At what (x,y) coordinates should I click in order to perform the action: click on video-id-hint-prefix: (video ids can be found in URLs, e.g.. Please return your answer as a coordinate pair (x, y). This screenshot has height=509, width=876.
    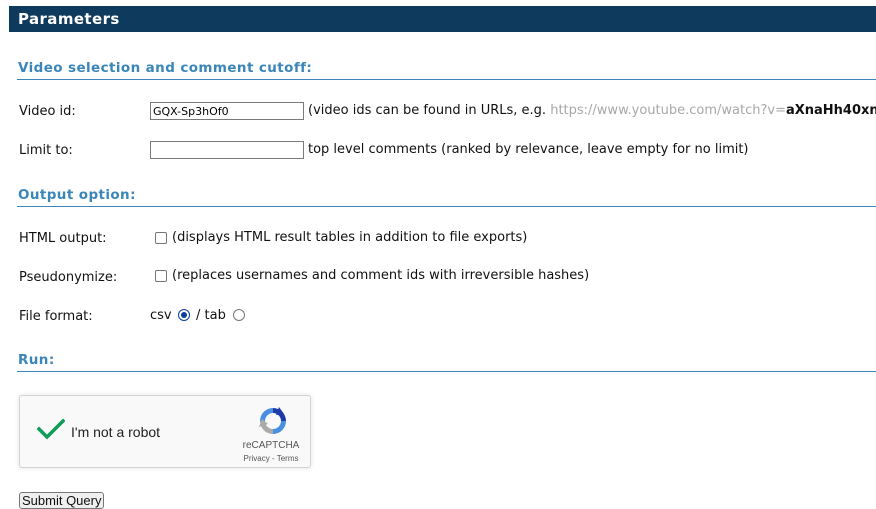
    Looking at the image, I should click on (429, 110).